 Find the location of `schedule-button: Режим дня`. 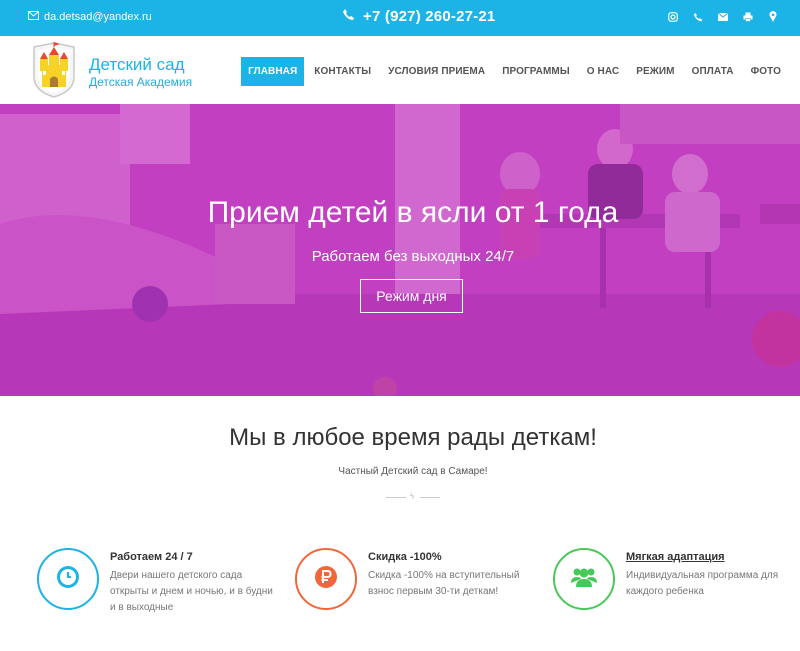

schedule-button: Режим дня is located at coordinates (411, 296).